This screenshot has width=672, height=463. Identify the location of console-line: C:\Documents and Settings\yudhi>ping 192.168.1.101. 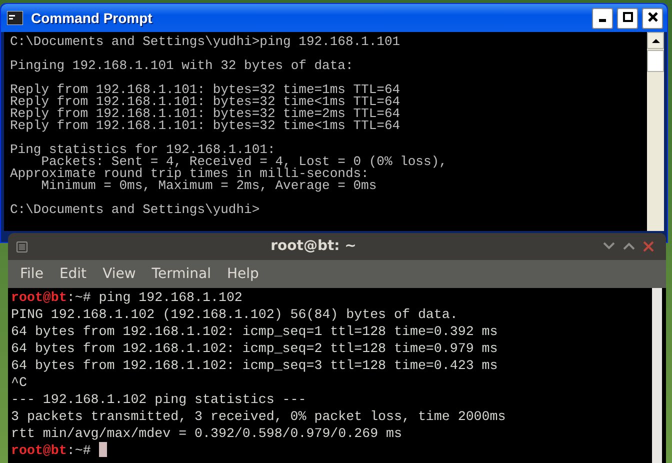
(206, 42).